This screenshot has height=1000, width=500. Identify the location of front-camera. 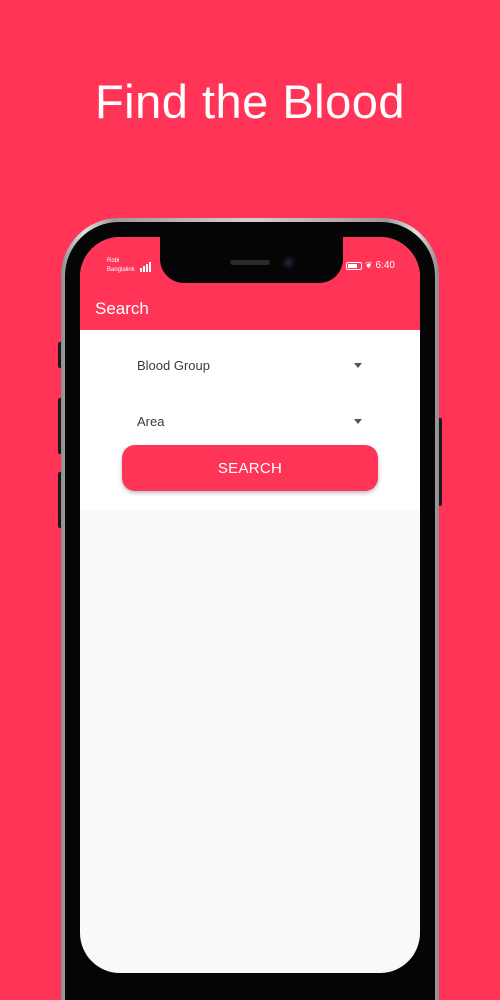
(288, 262).